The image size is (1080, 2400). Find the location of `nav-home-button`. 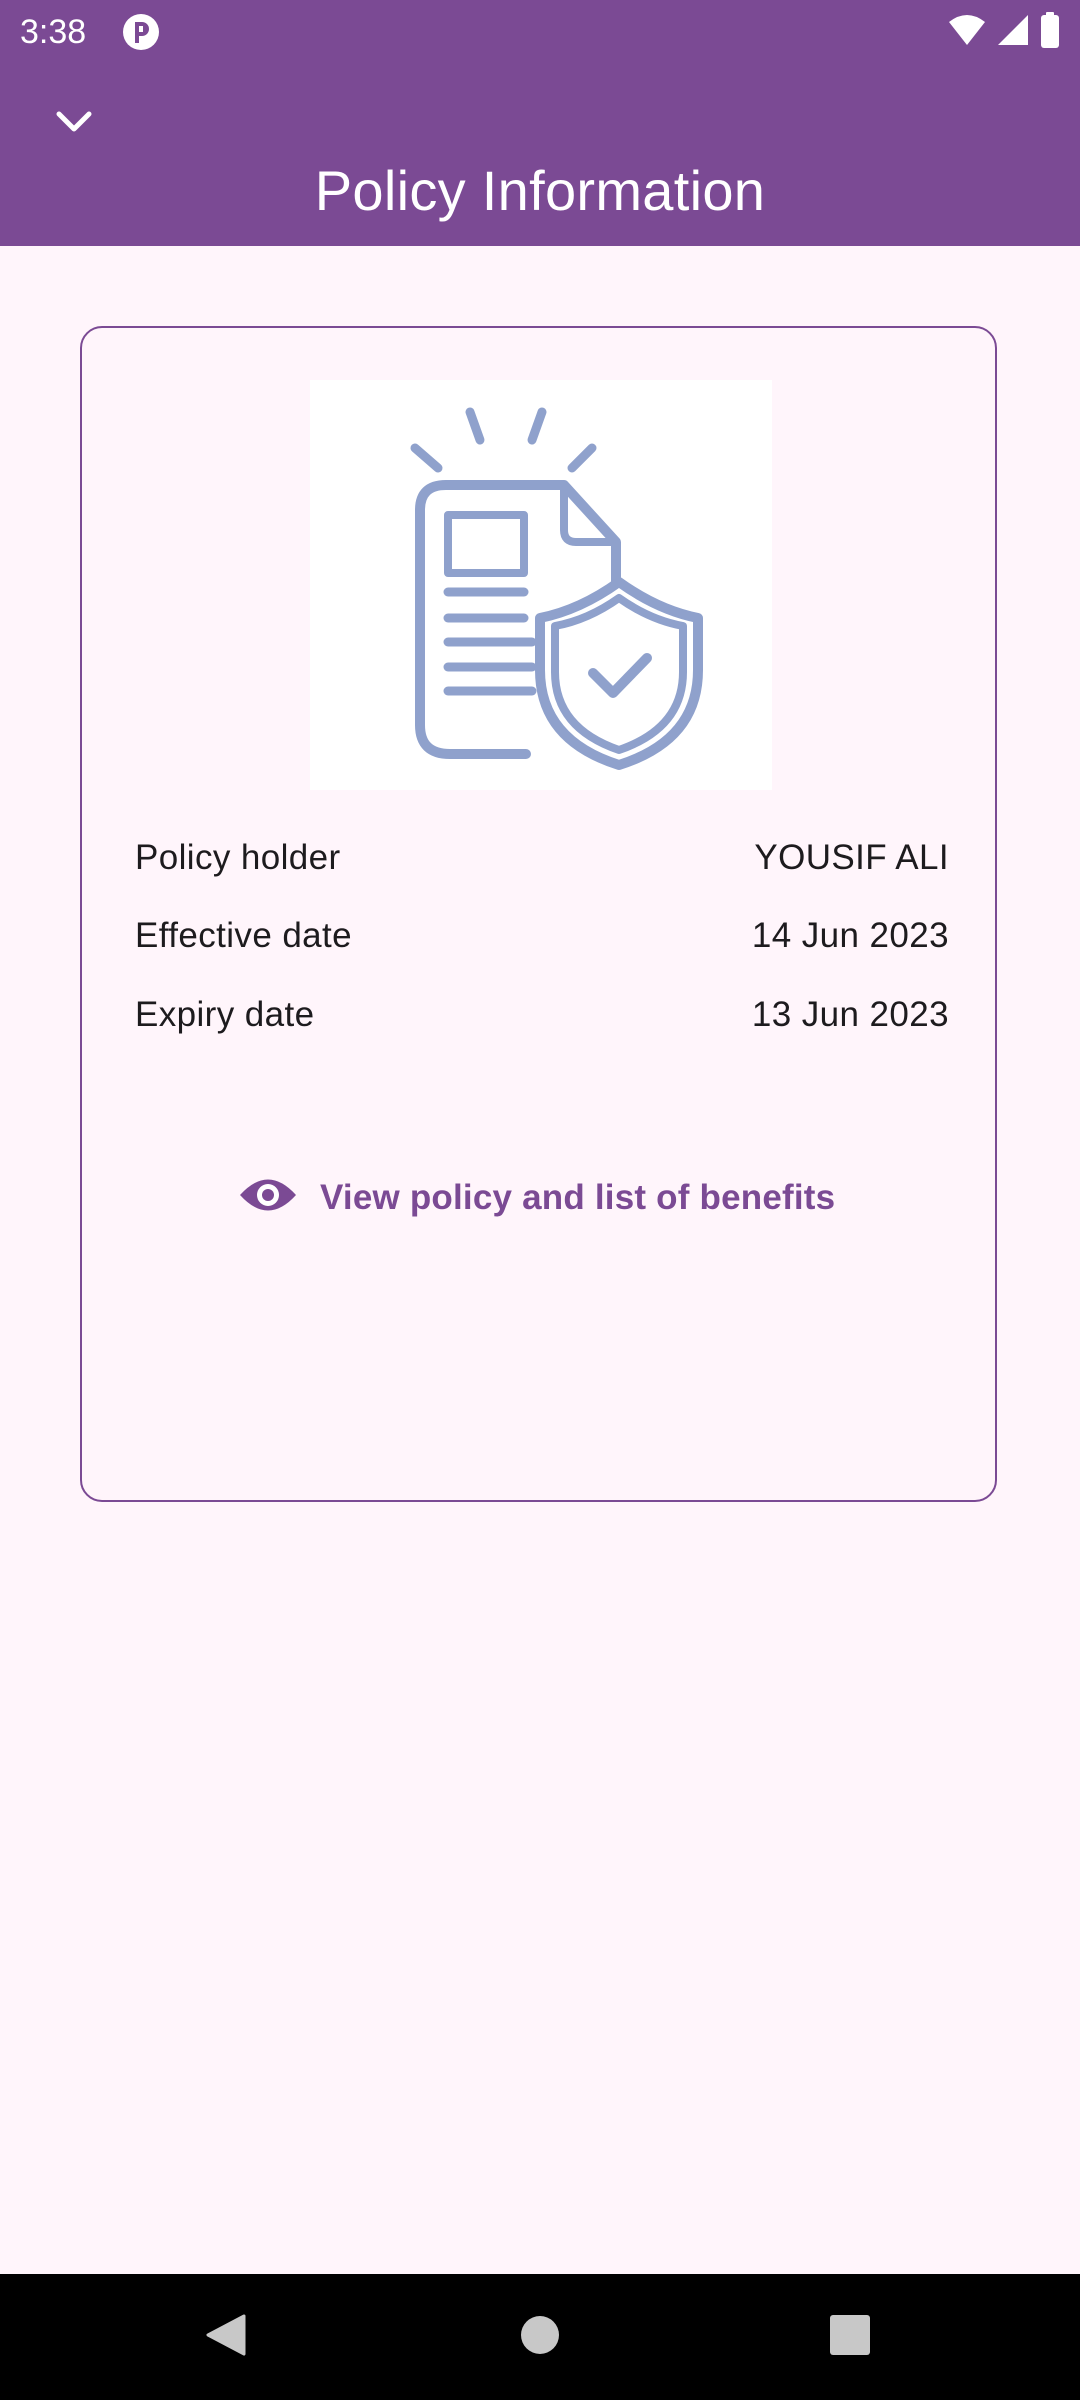

nav-home-button is located at coordinates (540, 2337).